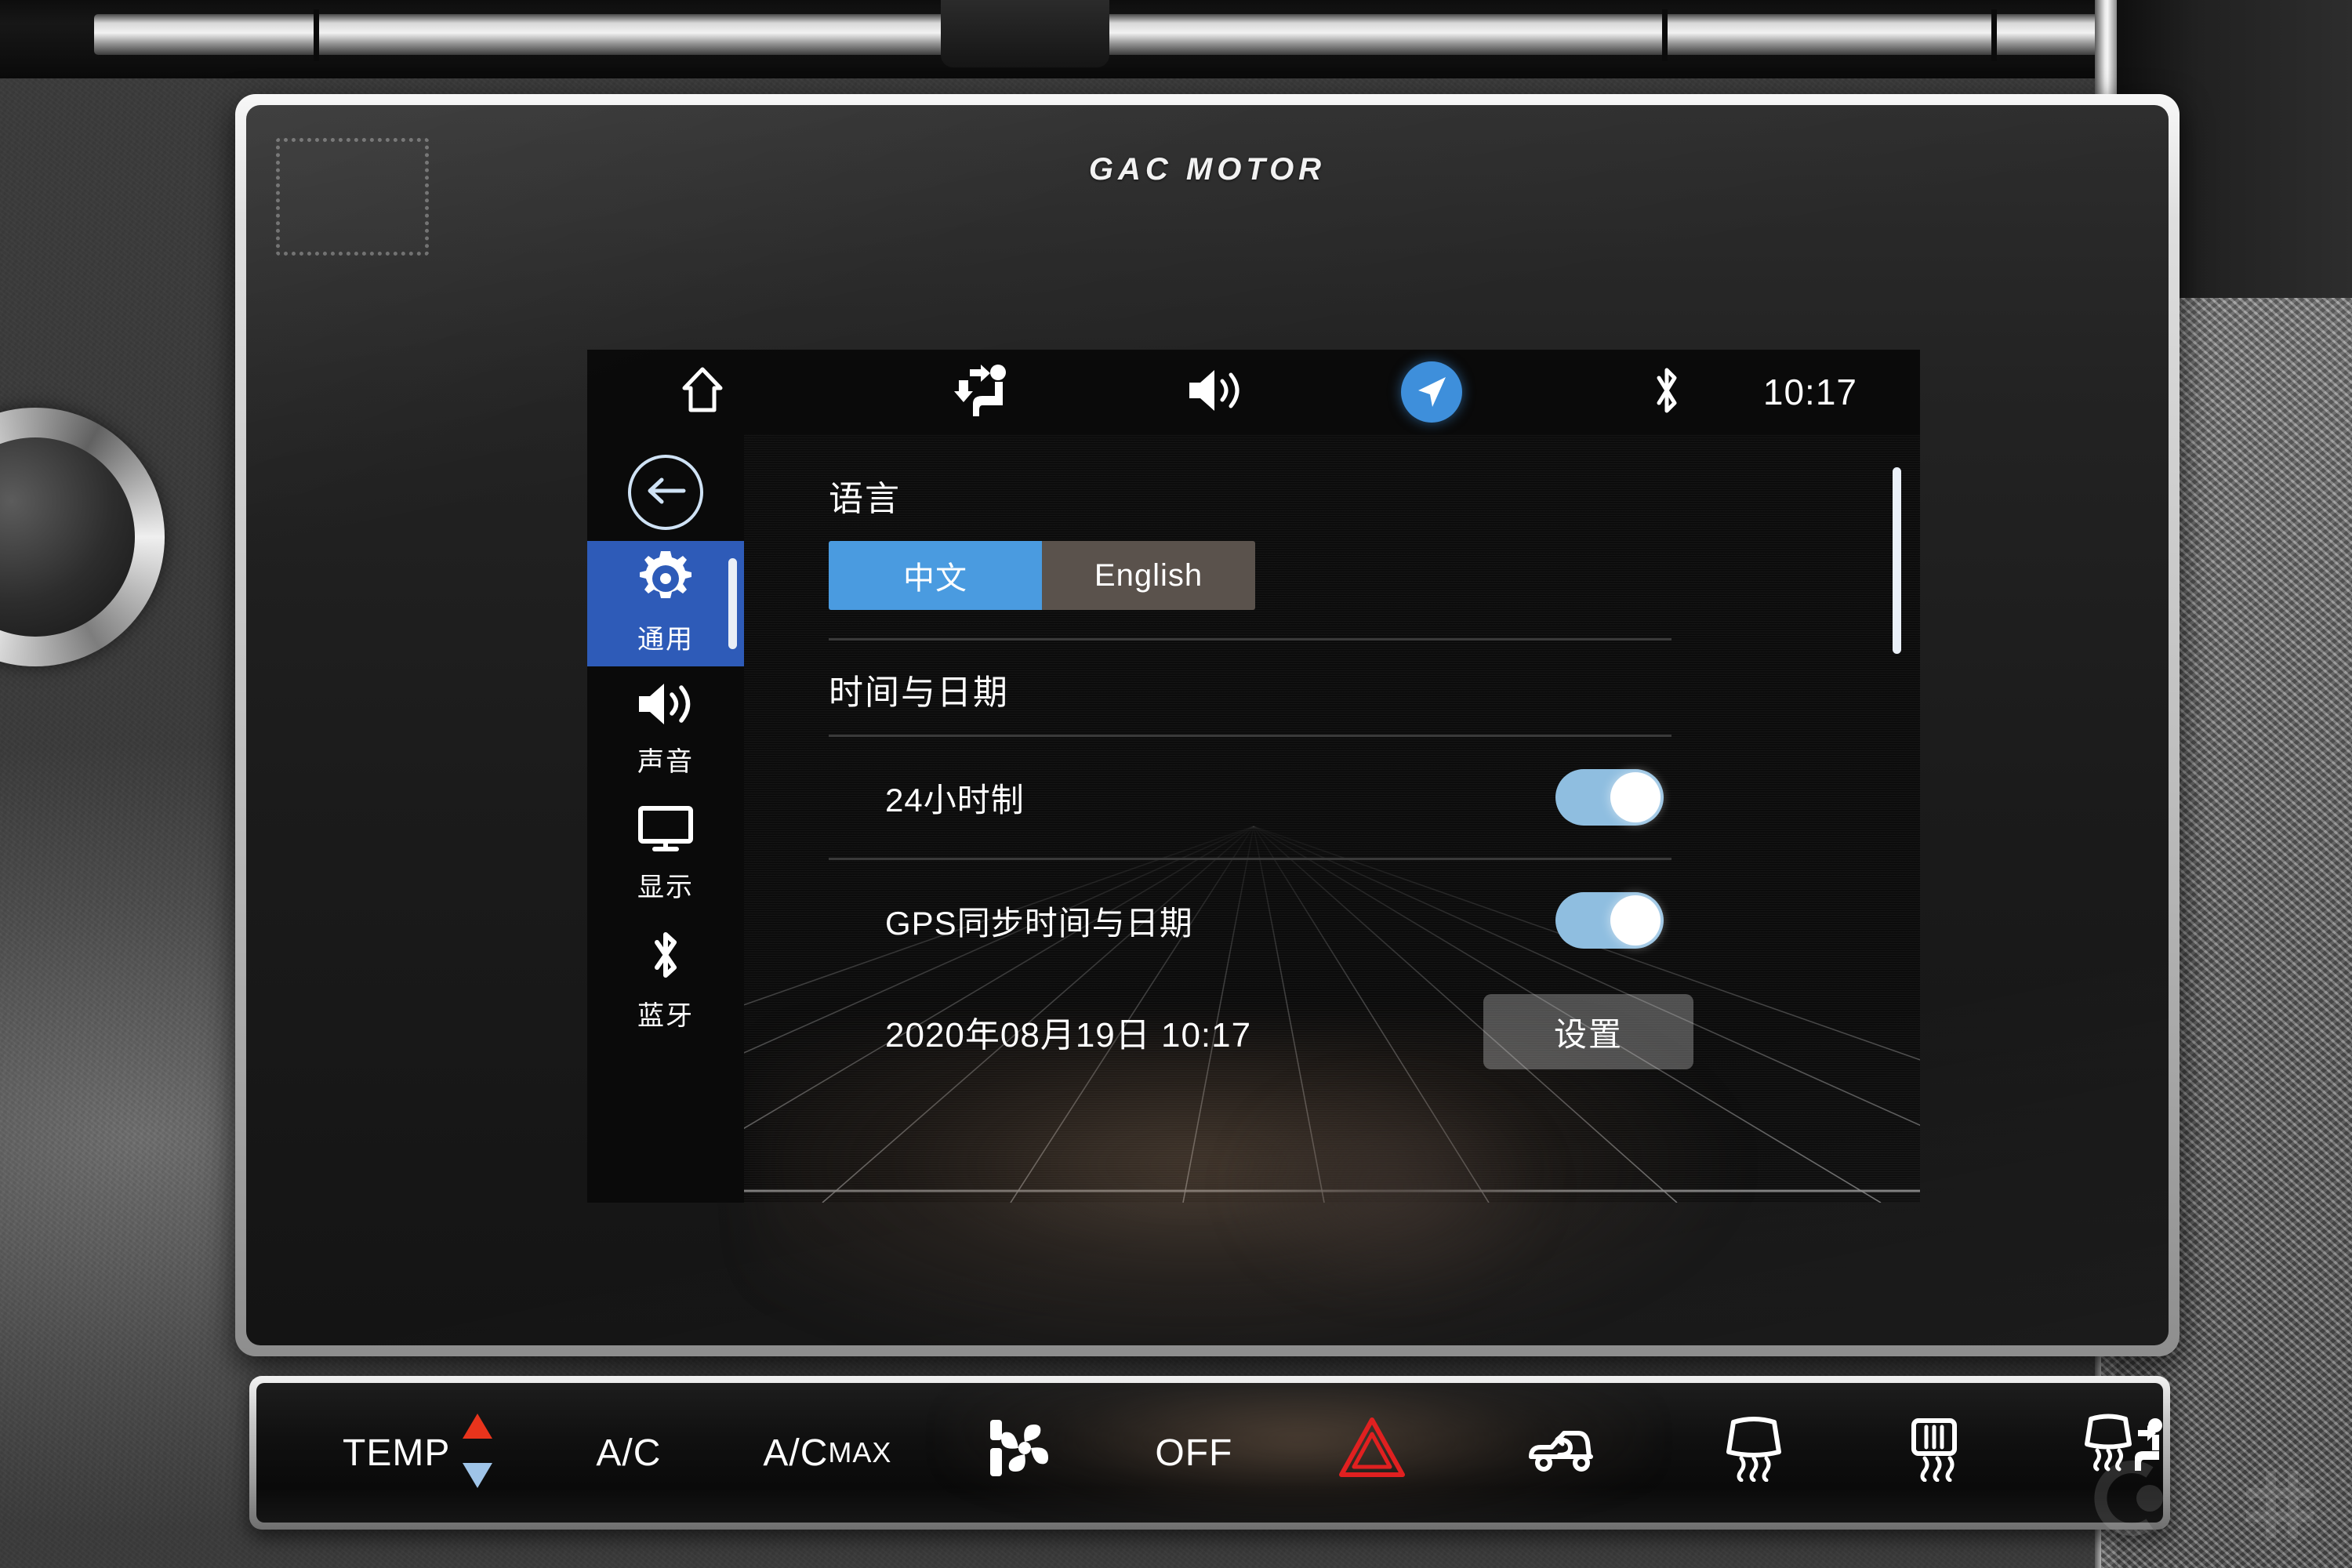 Image resolution: width=2352 pixels, height=1568 pixels. I want to click on language-option-chinese: 中文, so click(935, 575).